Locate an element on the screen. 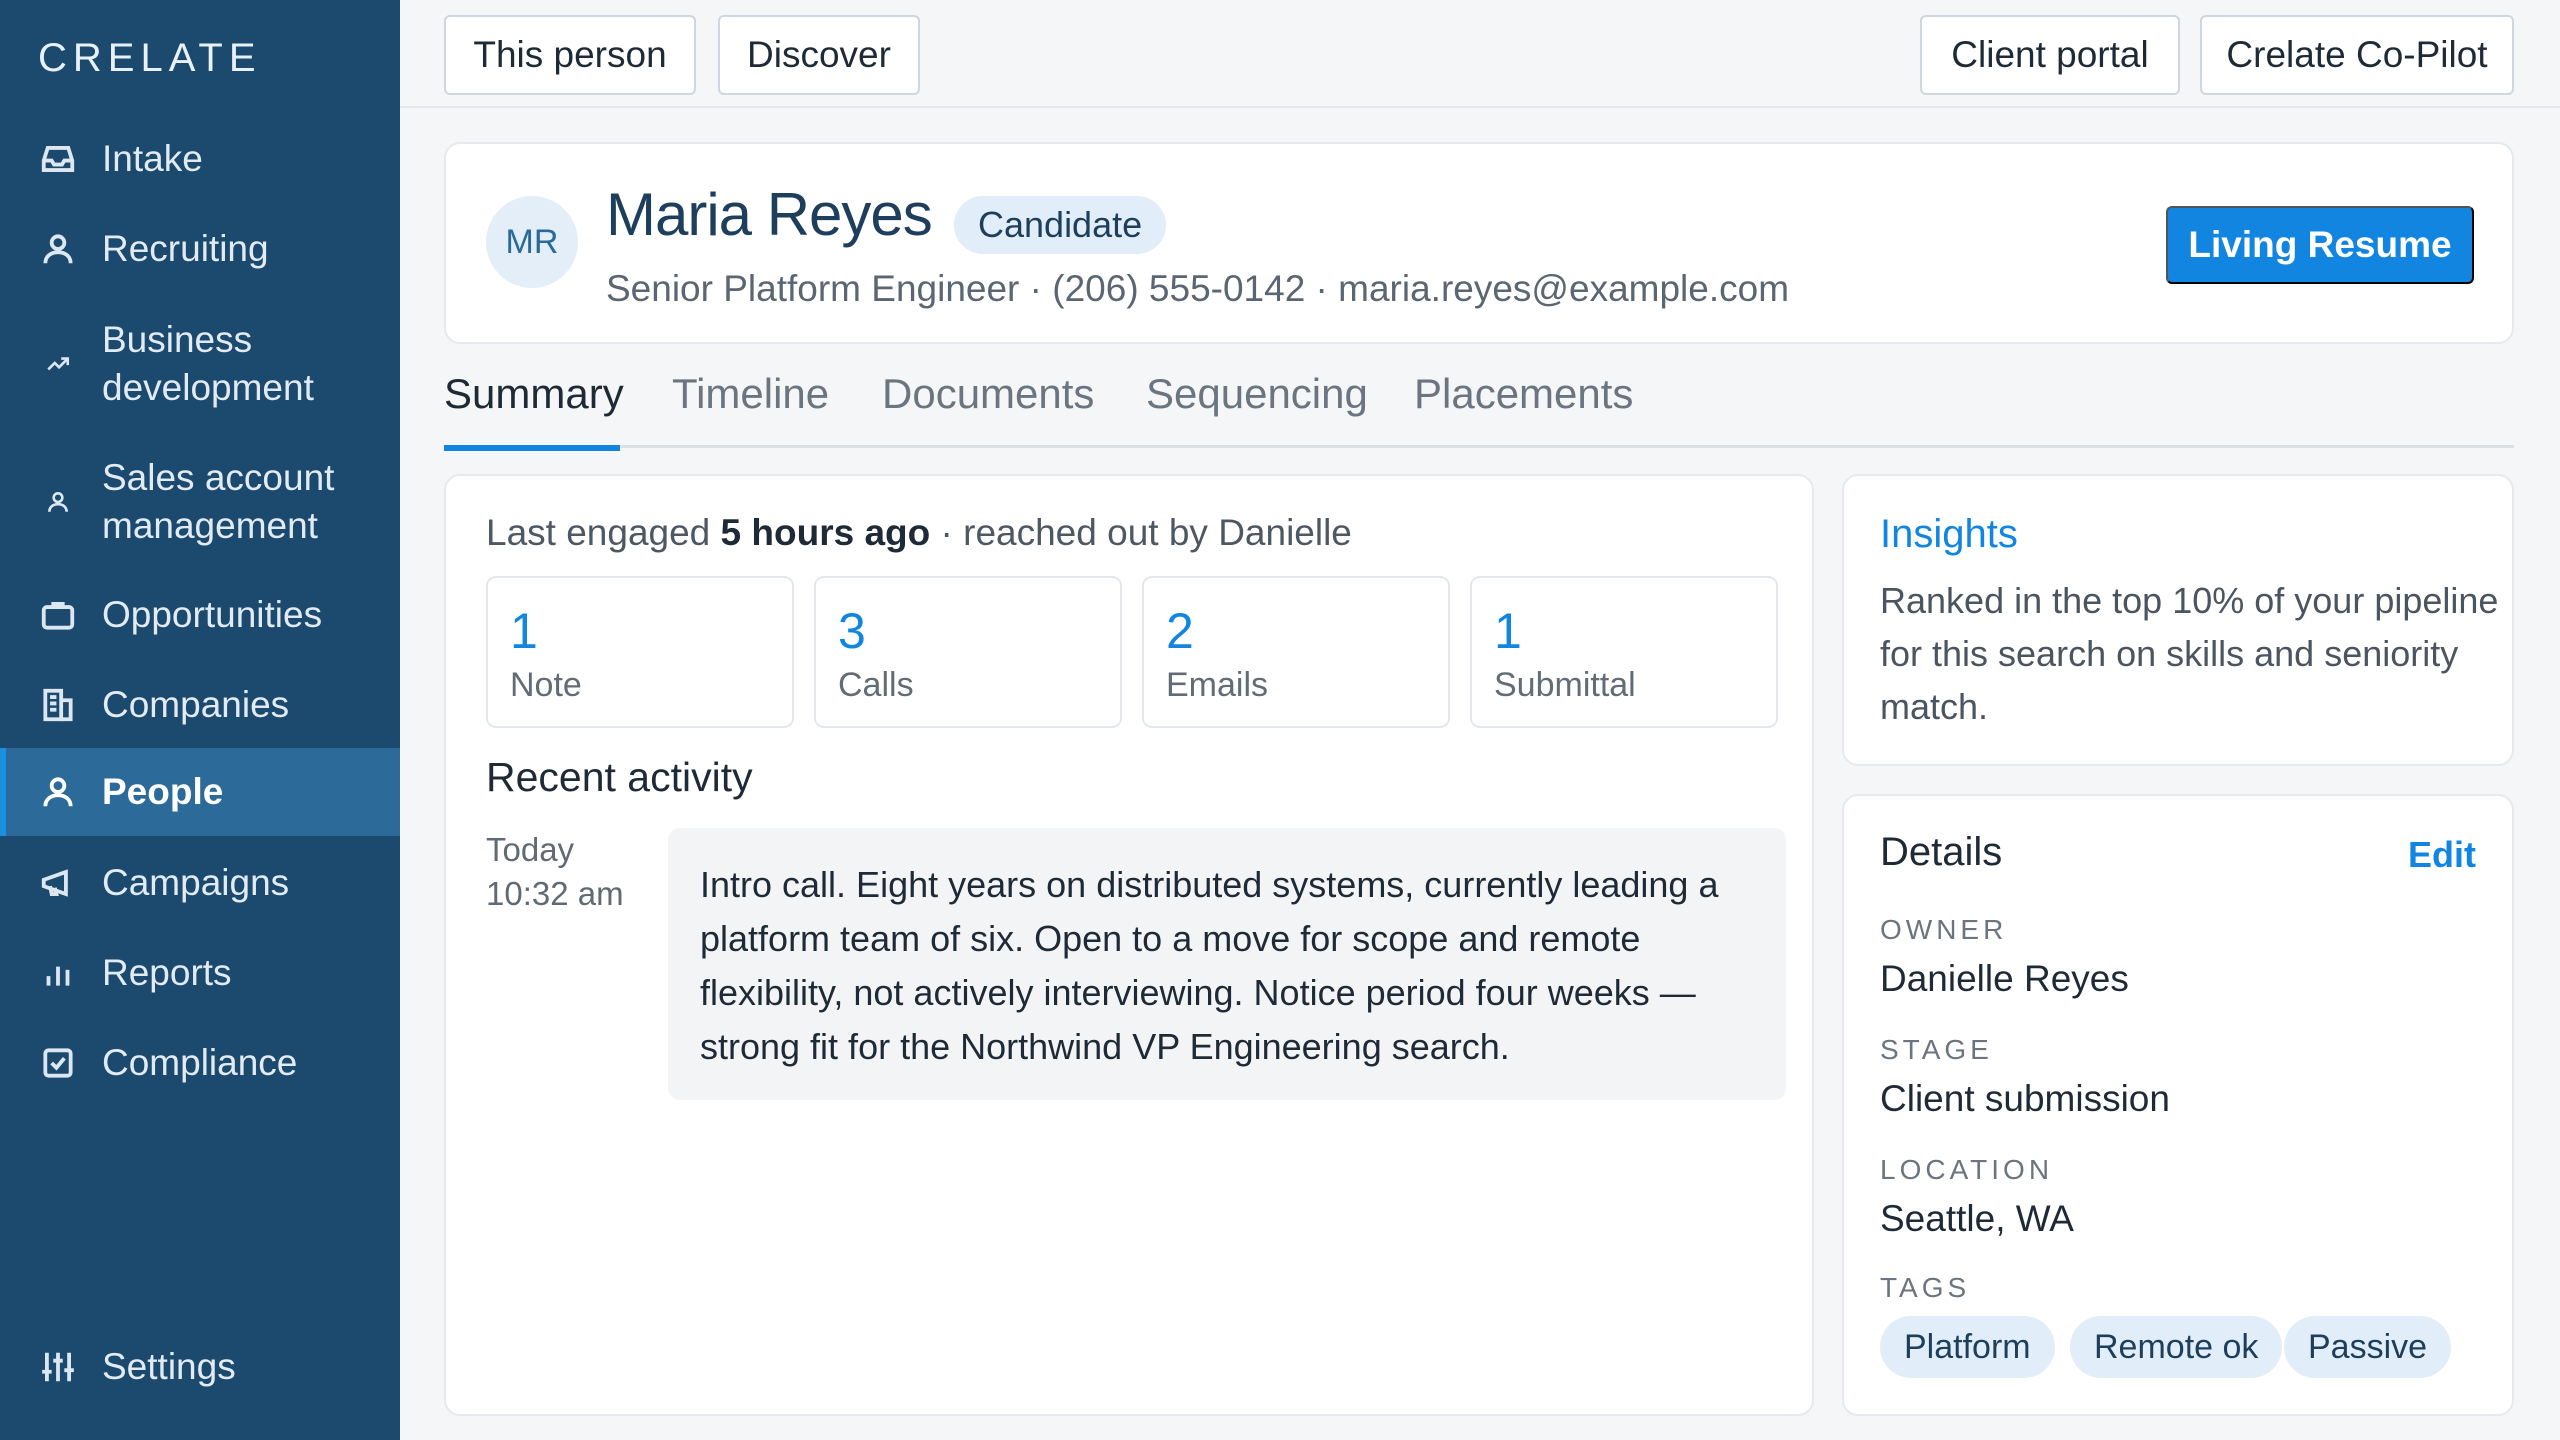  stage-label: STAGE is located at coordinates (1936, 1049).